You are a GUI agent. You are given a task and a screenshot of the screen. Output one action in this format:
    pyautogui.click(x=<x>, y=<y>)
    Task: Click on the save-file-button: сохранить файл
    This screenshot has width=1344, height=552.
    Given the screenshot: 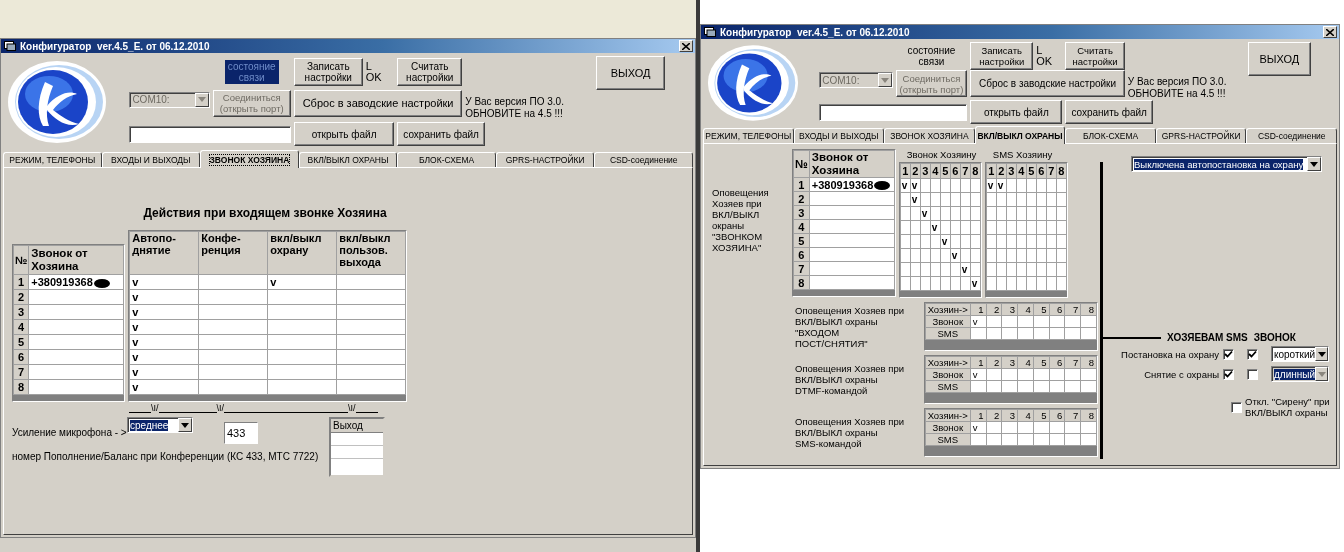 What is the action you would take?
    pyautogui.click(x=441, y=134)
    